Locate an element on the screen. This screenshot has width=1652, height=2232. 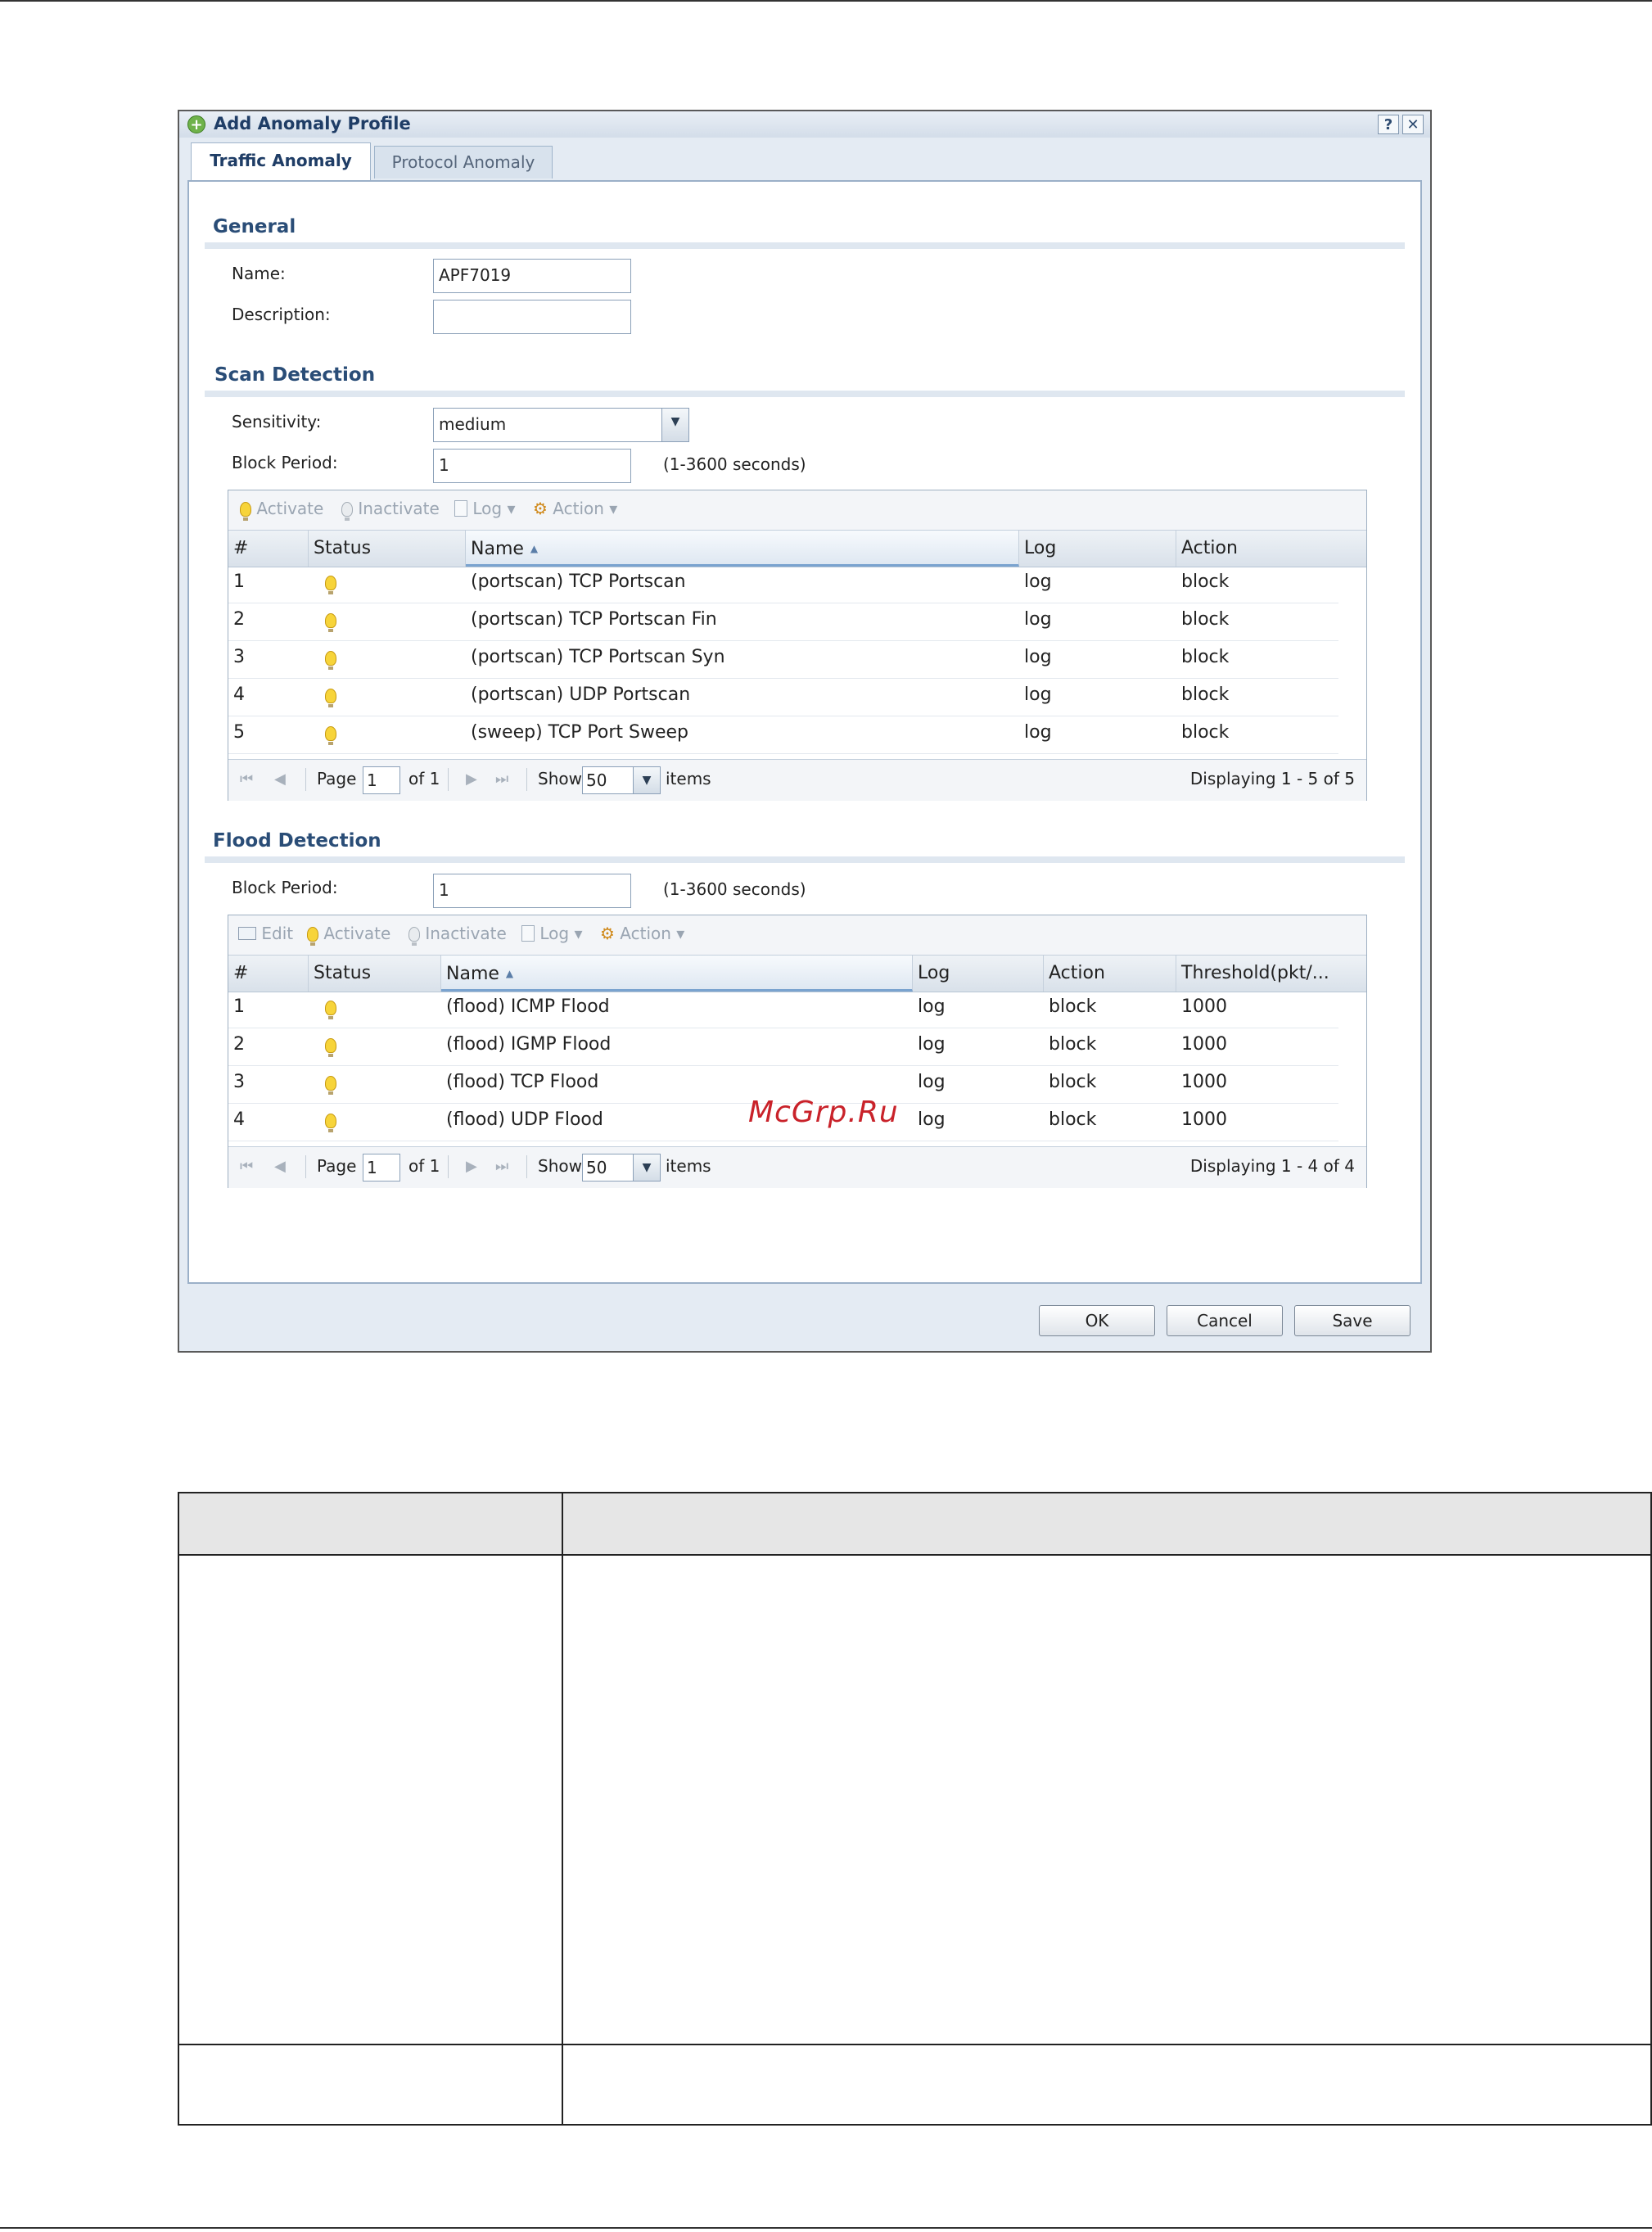
flood-activate-button: Activate is located at coordinates (348, 935).